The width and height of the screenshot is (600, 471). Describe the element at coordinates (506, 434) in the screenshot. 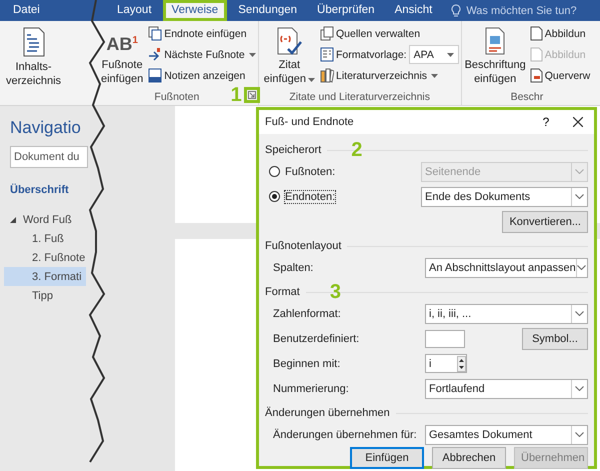

I see `dropdown: Gesamtes Dokument` at that location.